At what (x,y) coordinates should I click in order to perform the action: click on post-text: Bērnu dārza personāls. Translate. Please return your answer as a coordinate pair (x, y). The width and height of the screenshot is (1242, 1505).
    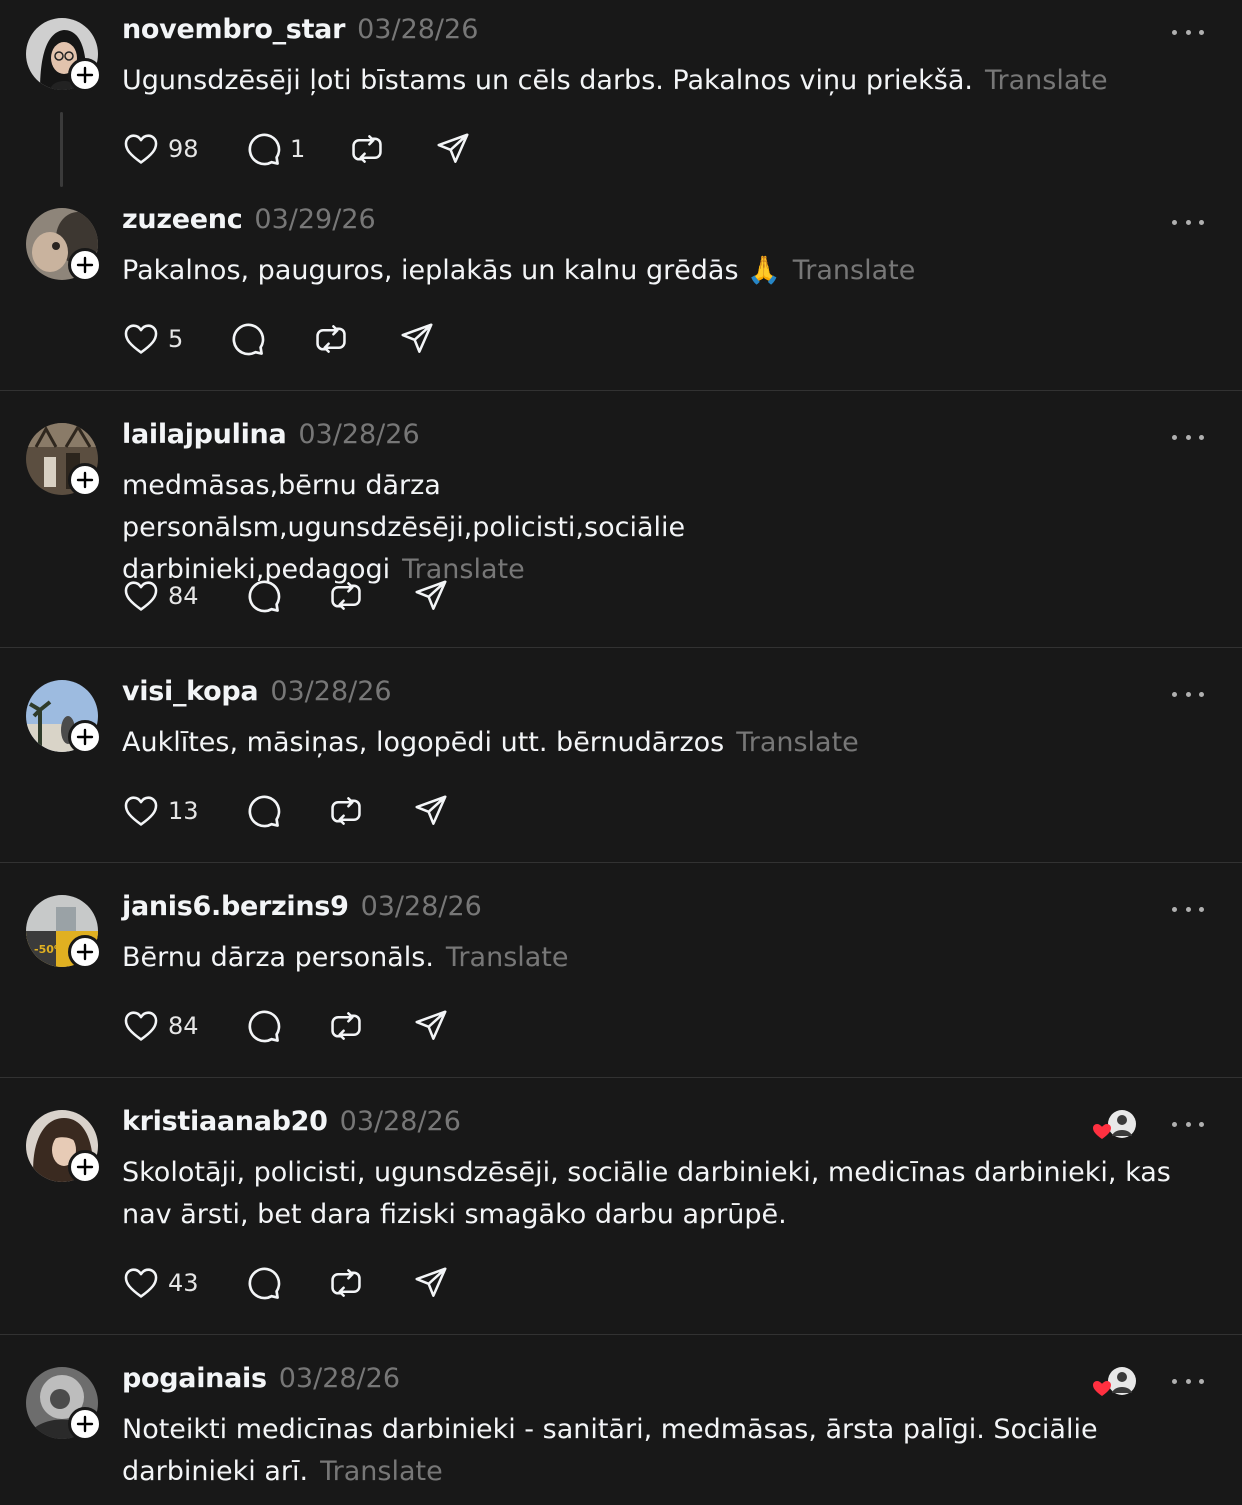
    Looking at the image, I should click on (667, 958).